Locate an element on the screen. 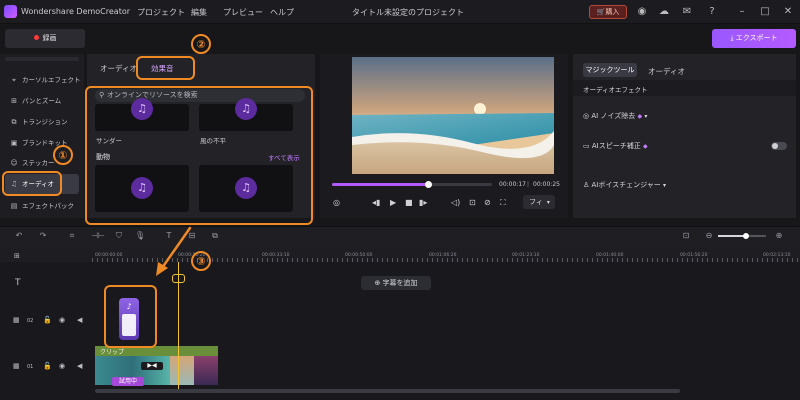 This screenshot has width=800, height=400. ruler-label: 00:00:00:00 is located at coordinates (109, 255).